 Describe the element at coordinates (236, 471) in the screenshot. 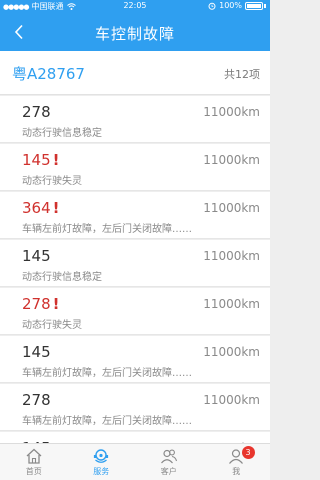

I see `tab-label: 我` at that location.